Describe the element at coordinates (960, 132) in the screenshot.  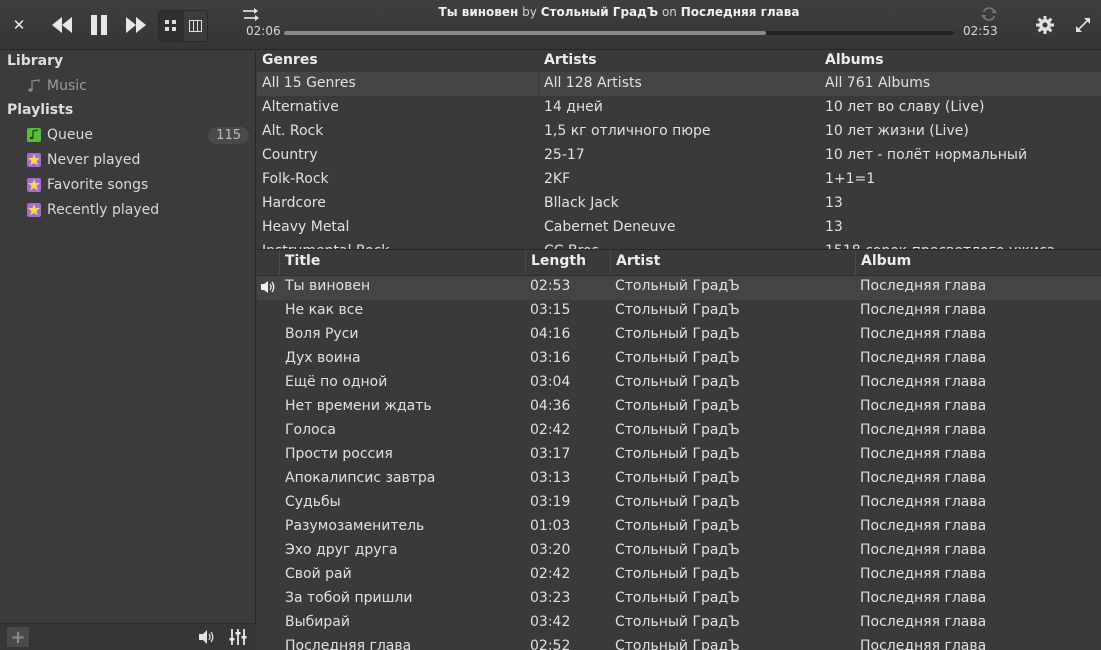
I see `album-row: 10 лет жизни (Live)` at that location.